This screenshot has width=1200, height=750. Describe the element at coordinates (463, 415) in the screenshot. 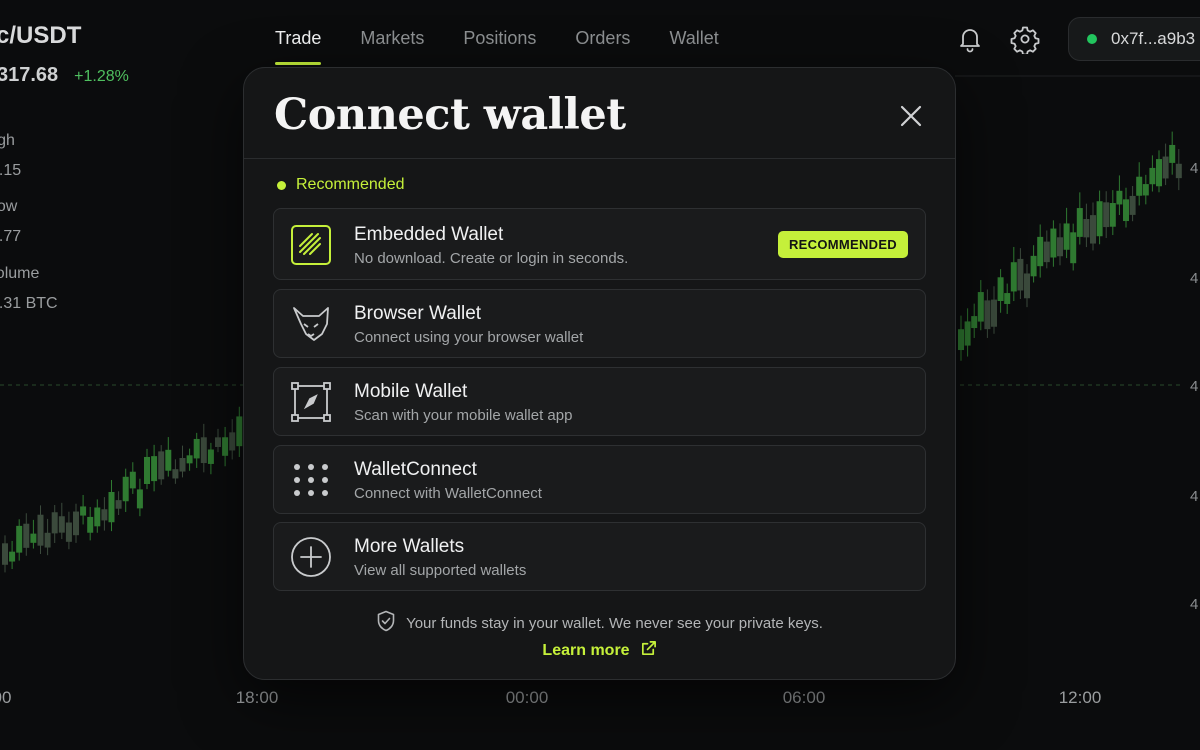

I see `wallet-option-desc: Scan with your mobile wallet app` at that location.